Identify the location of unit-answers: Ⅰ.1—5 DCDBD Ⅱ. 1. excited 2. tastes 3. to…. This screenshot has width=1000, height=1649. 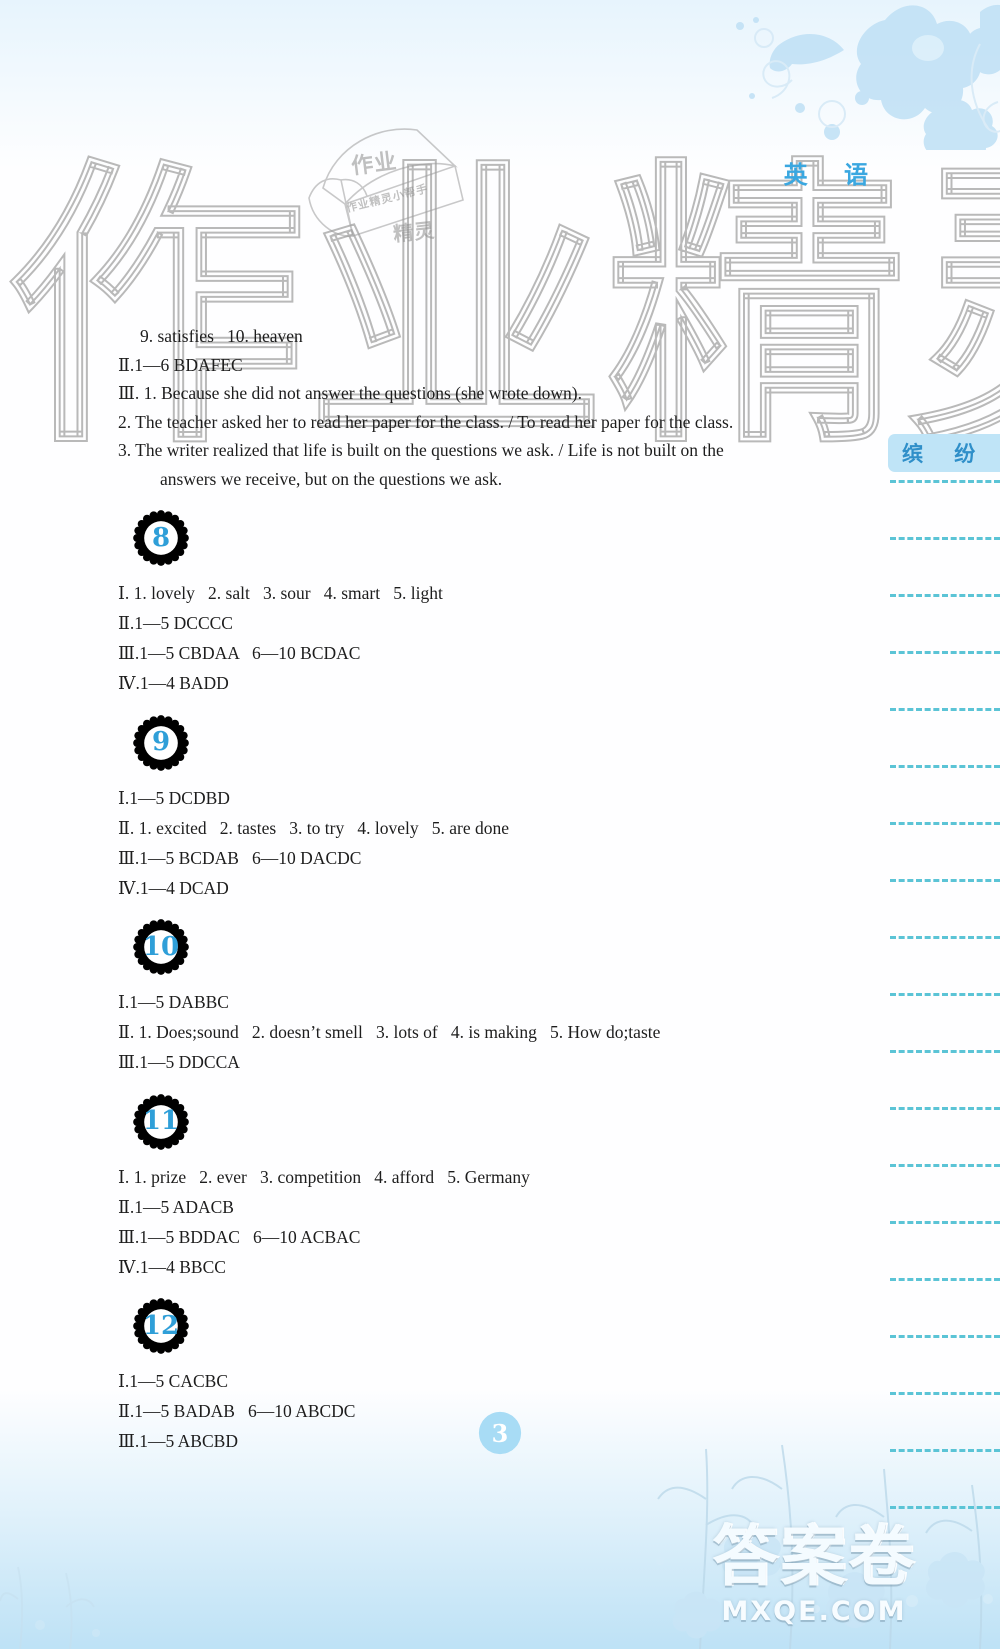
(483, 843).